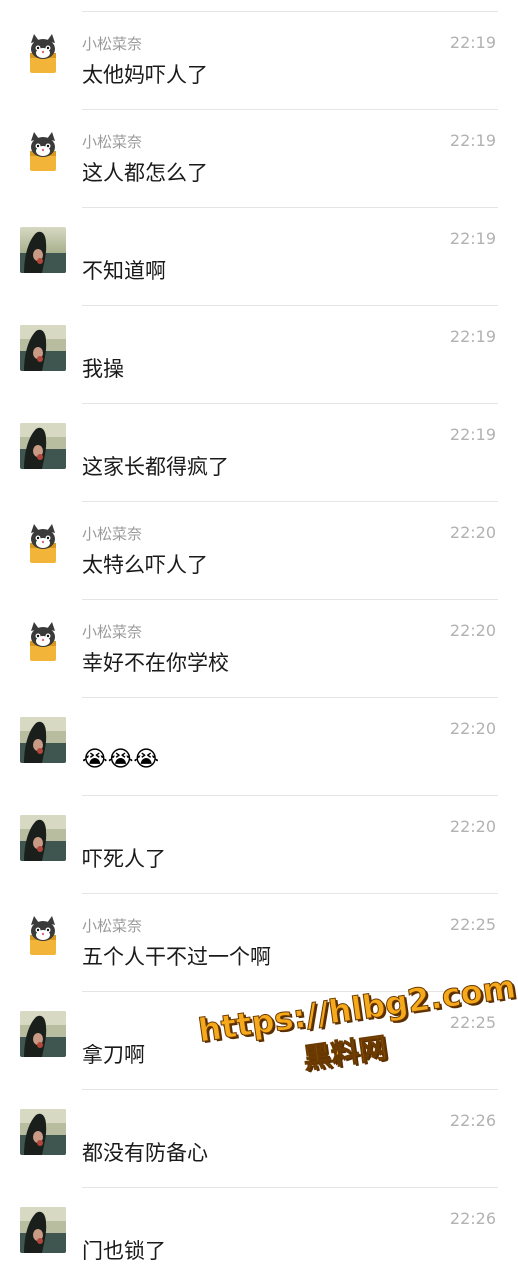 The image size is (518, 1285). What do you see at coordinates (145, 75) in the screenshot?
I see `message-text: 太他妈吓人了` at bounding box center [145, 75].